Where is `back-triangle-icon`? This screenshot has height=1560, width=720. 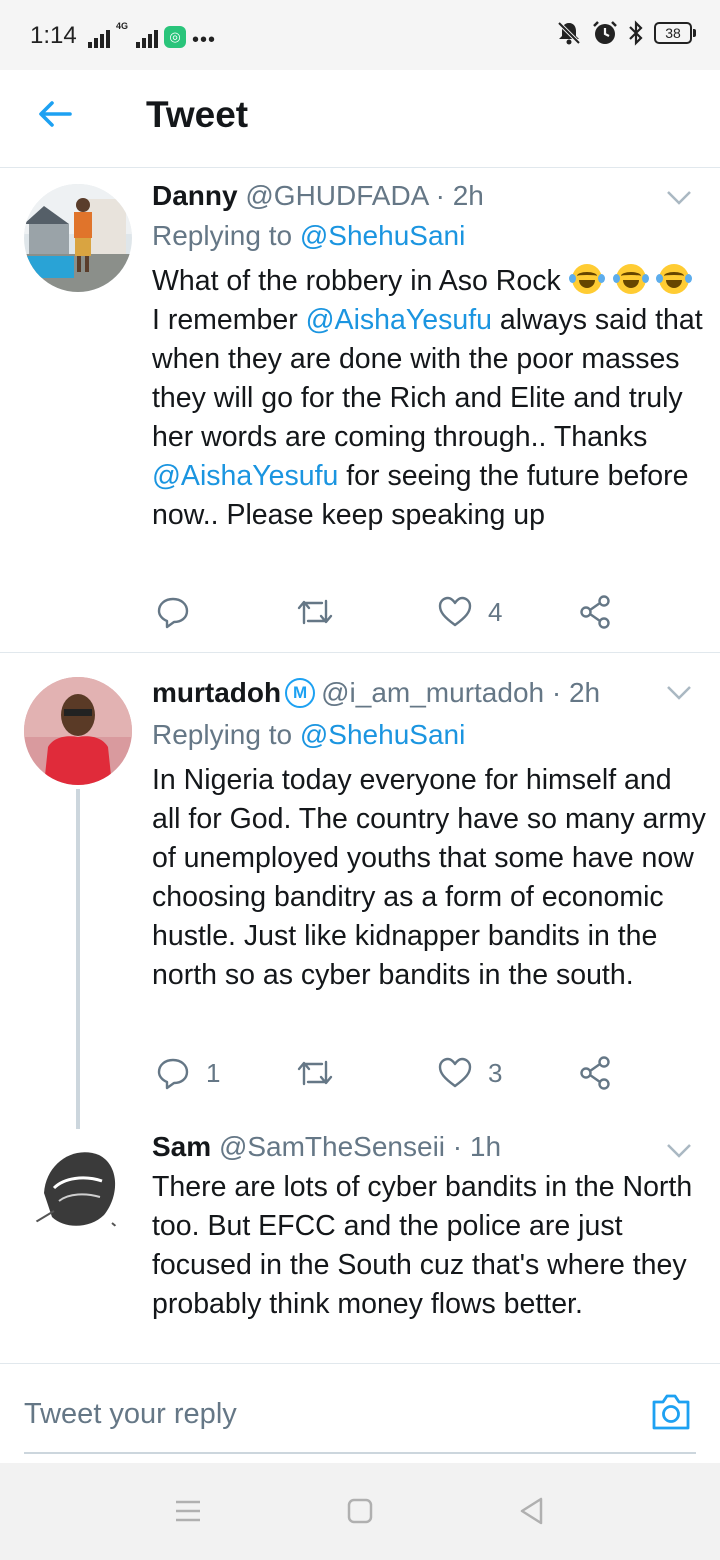 back-triangle-icon is located at coordinates (532, 1511).